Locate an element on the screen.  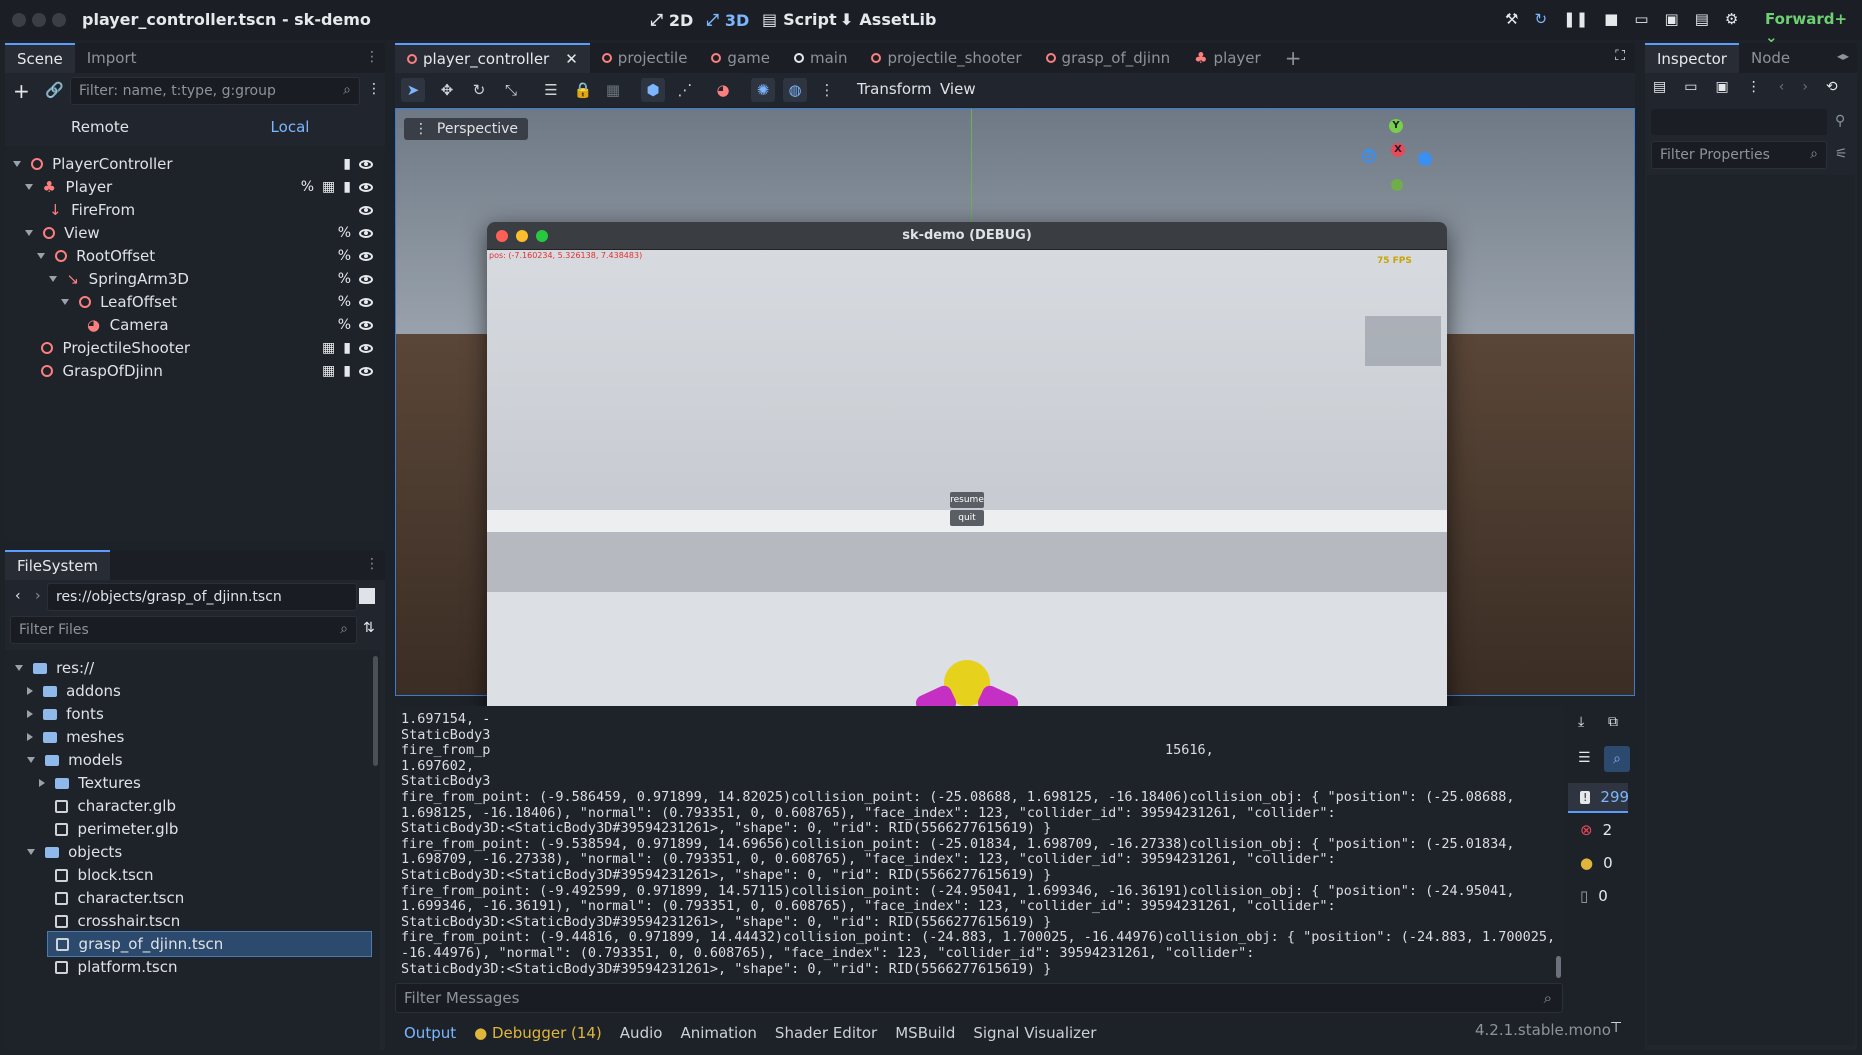
object-menu-icon: ⚲ is located at coordinates (1840, 121).